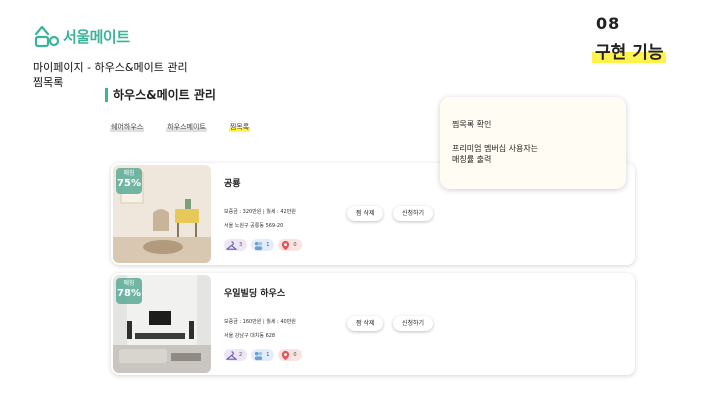  I want to click on stat-value: 2, so click(241, 355).